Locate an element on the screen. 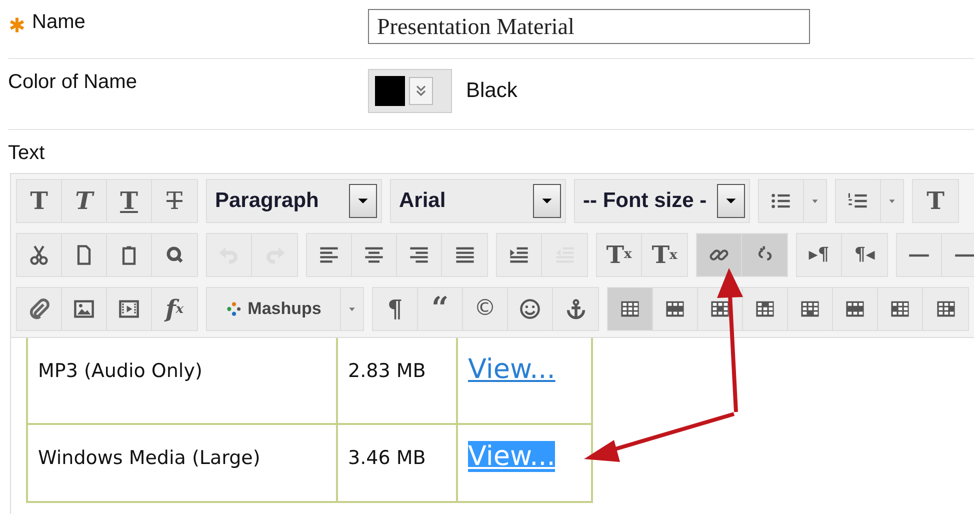  paragraph-mark-button: ¶ is located at coordinates (395, 309).